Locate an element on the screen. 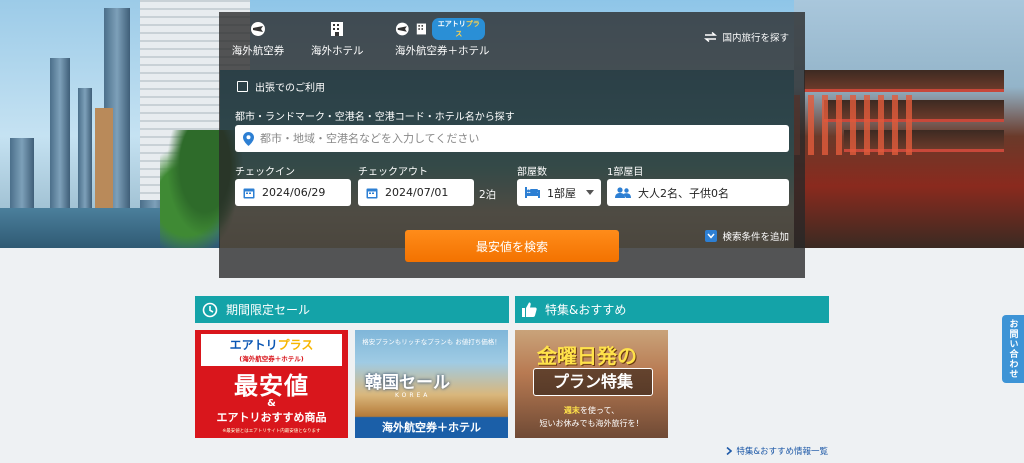 This screenshot has width=1024, height=463. features-list-link: 特集&おすすめ情報一覧 is located at coordinates (777, 451).